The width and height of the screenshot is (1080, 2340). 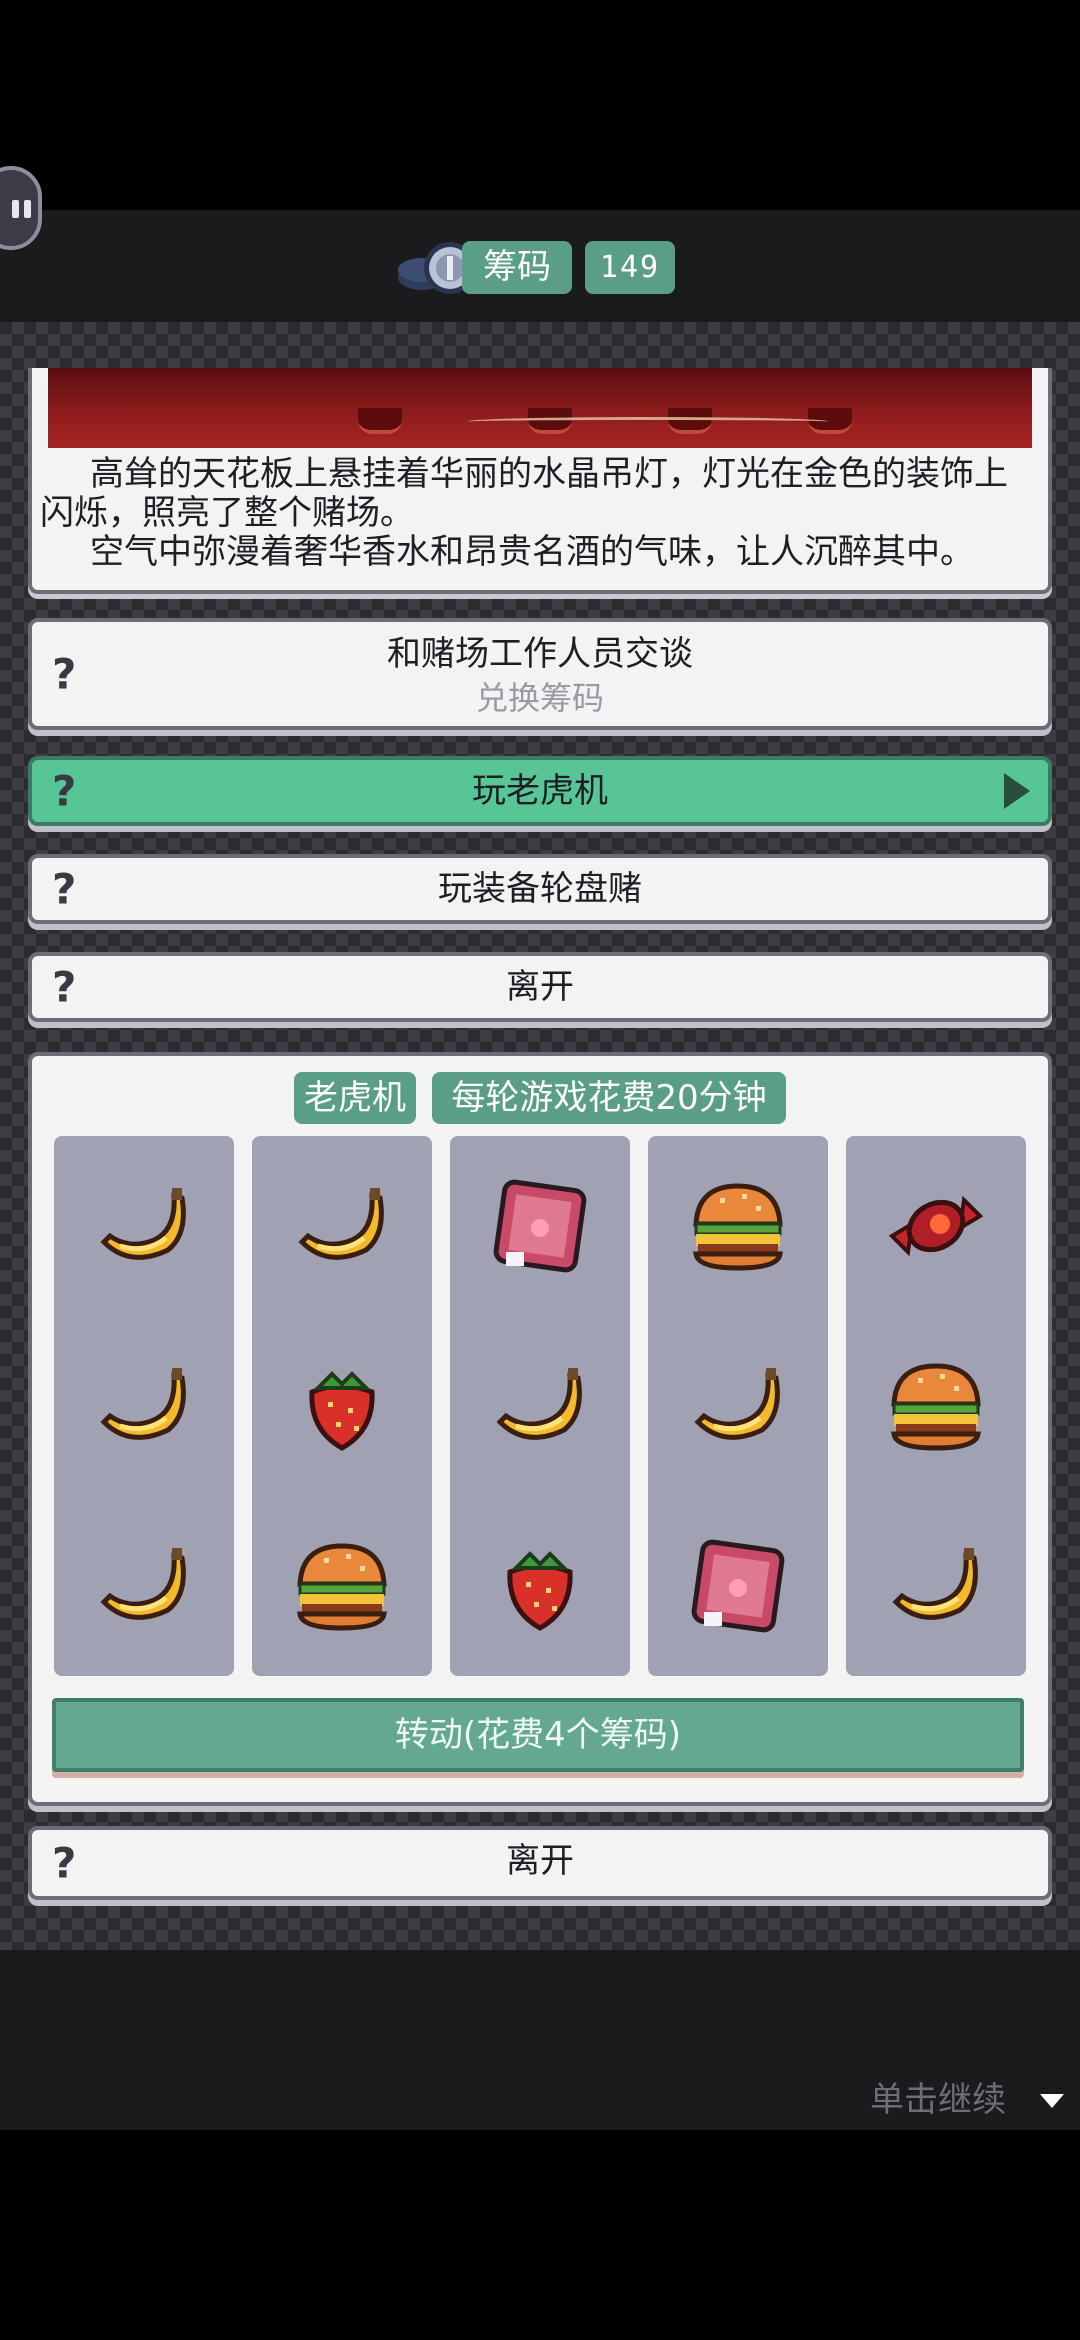 I want to click on option-talk-staff: ? 和赌场工作人员交谈 兑换筹码, so click(x=540, y=674).